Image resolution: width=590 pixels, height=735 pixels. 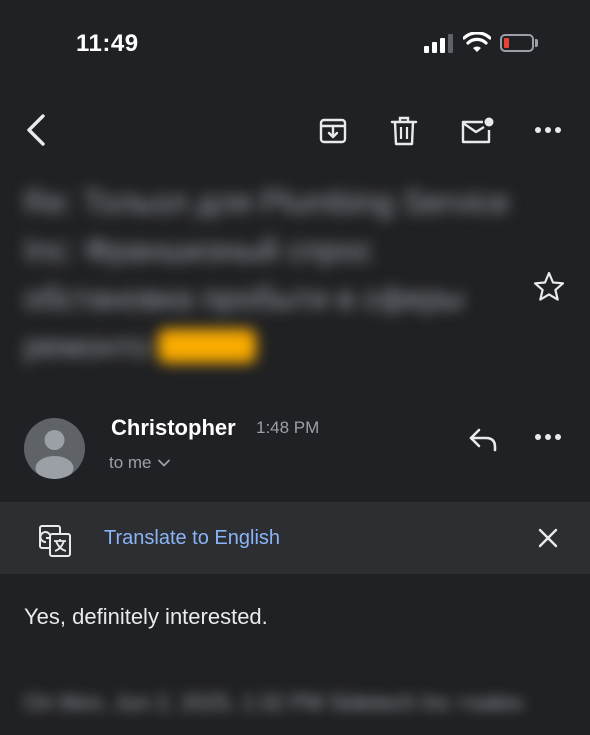 I want to click on trash-icon, so click(x=404, y=131).